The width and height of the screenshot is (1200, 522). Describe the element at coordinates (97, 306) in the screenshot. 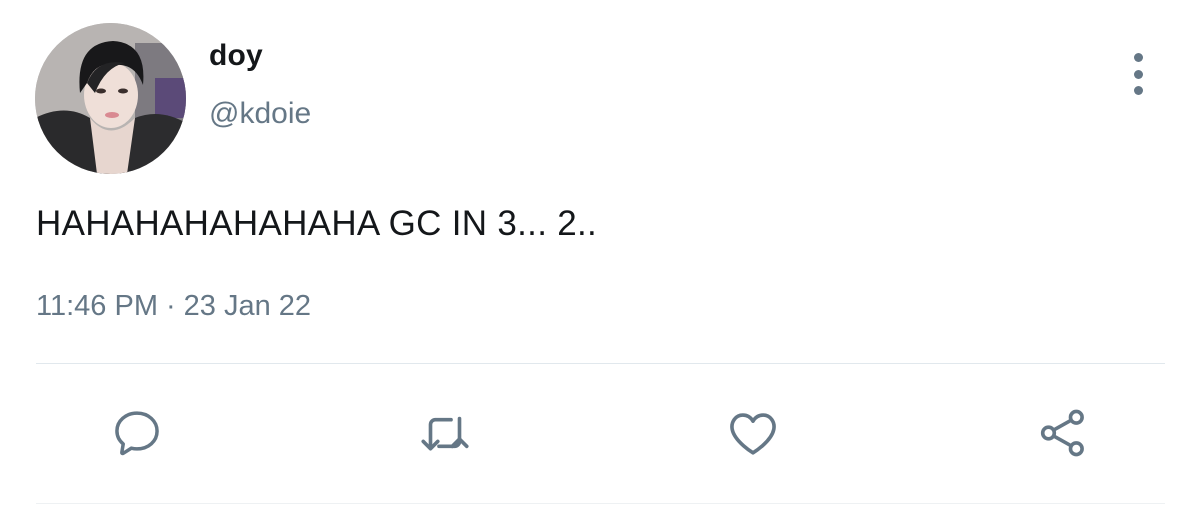

I see `tweet-time: 11:46 PM` at that location.